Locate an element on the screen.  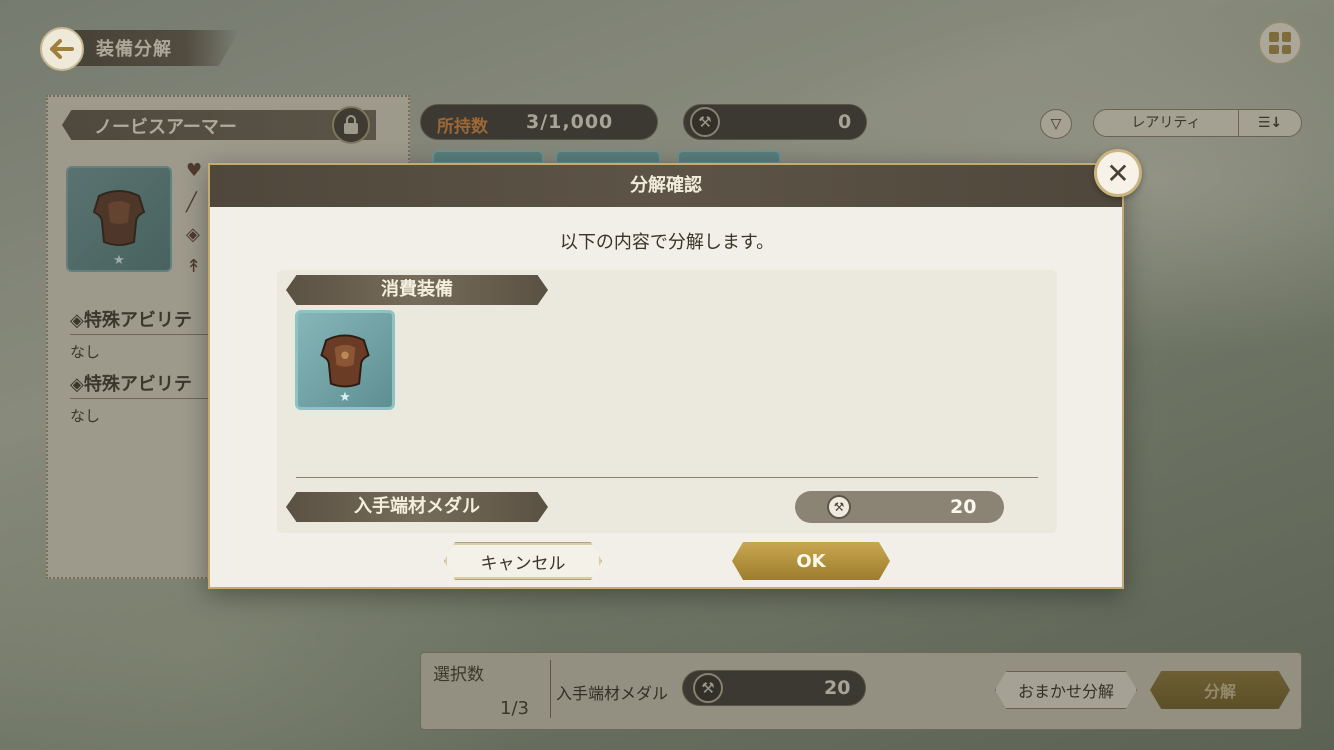
reward-header: 入手端材メダル is located at coordinates (417, 506).